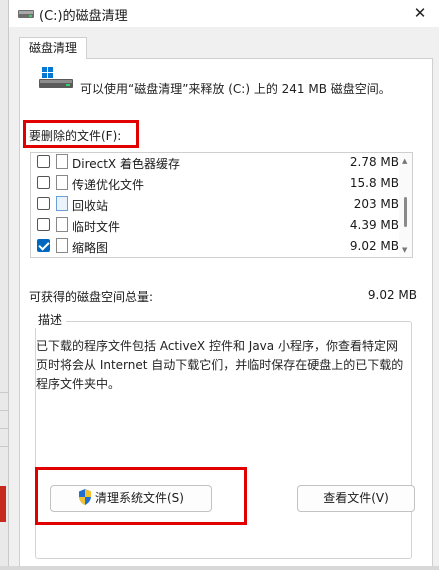 Image resolution: width=439 pixels, height=570 pixels. Describe the element at coordinates (405, 212) in the screenshot. I see `scroll-thumb` at that location.